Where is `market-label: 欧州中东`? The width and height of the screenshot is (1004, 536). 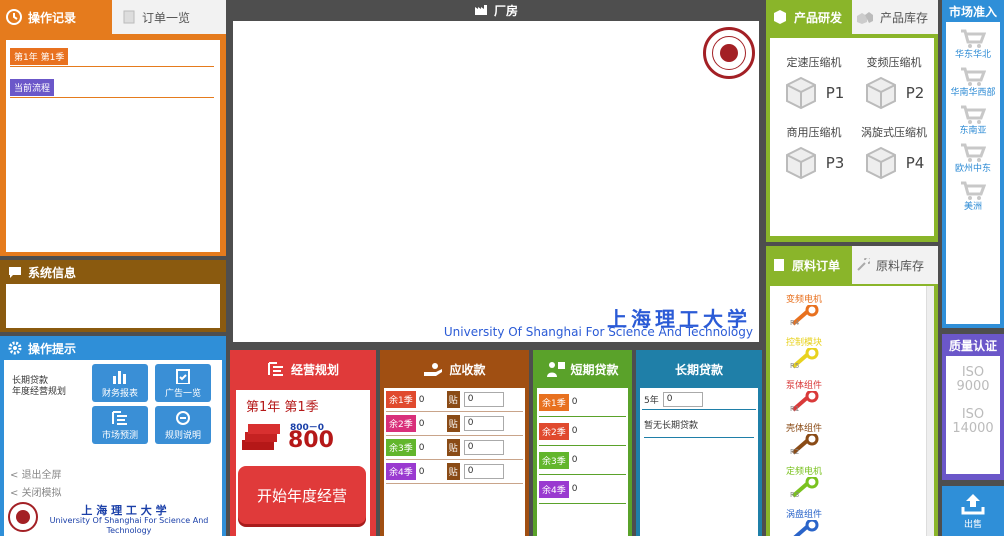 market-label: 欧州中东 is located at coordinates (972, 169).